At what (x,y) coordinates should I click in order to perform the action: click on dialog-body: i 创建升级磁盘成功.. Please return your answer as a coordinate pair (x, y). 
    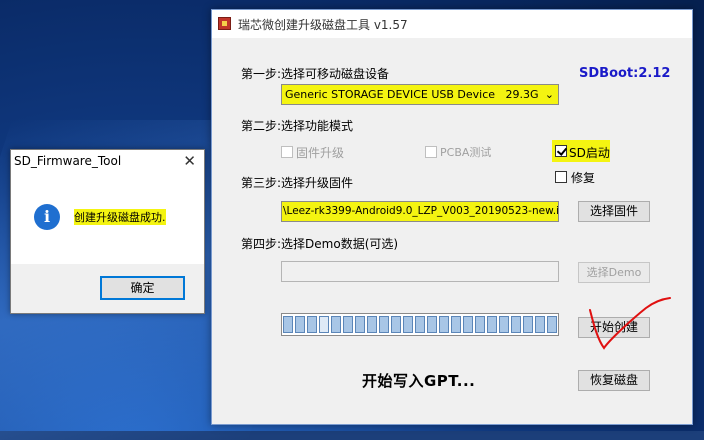
    Looking at the image, I should click on (107, 219).